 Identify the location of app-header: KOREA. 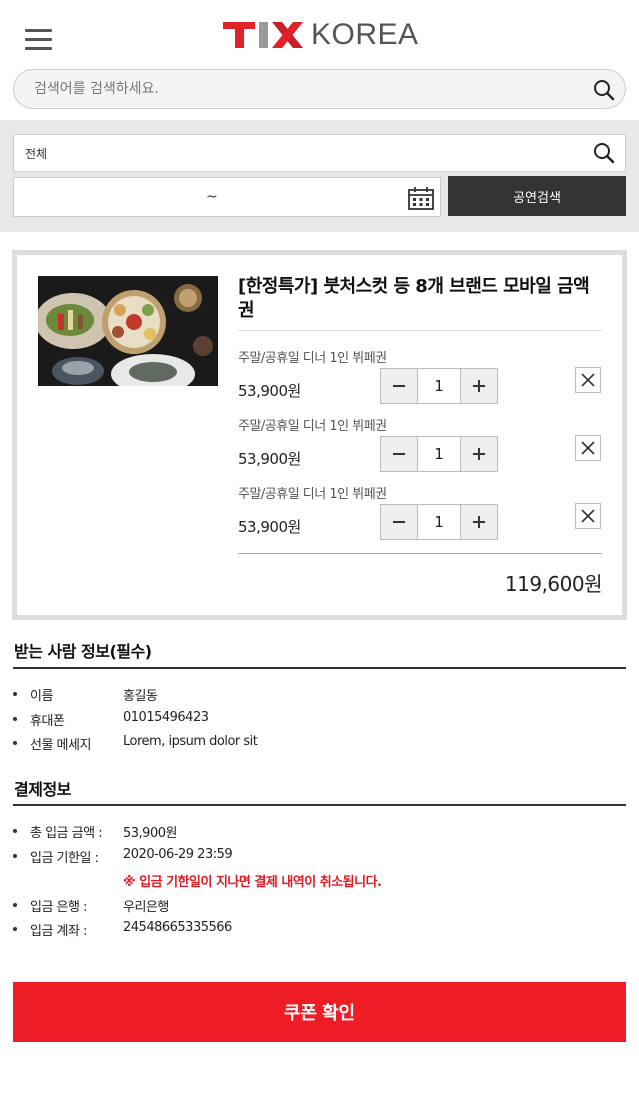
(319, 60).